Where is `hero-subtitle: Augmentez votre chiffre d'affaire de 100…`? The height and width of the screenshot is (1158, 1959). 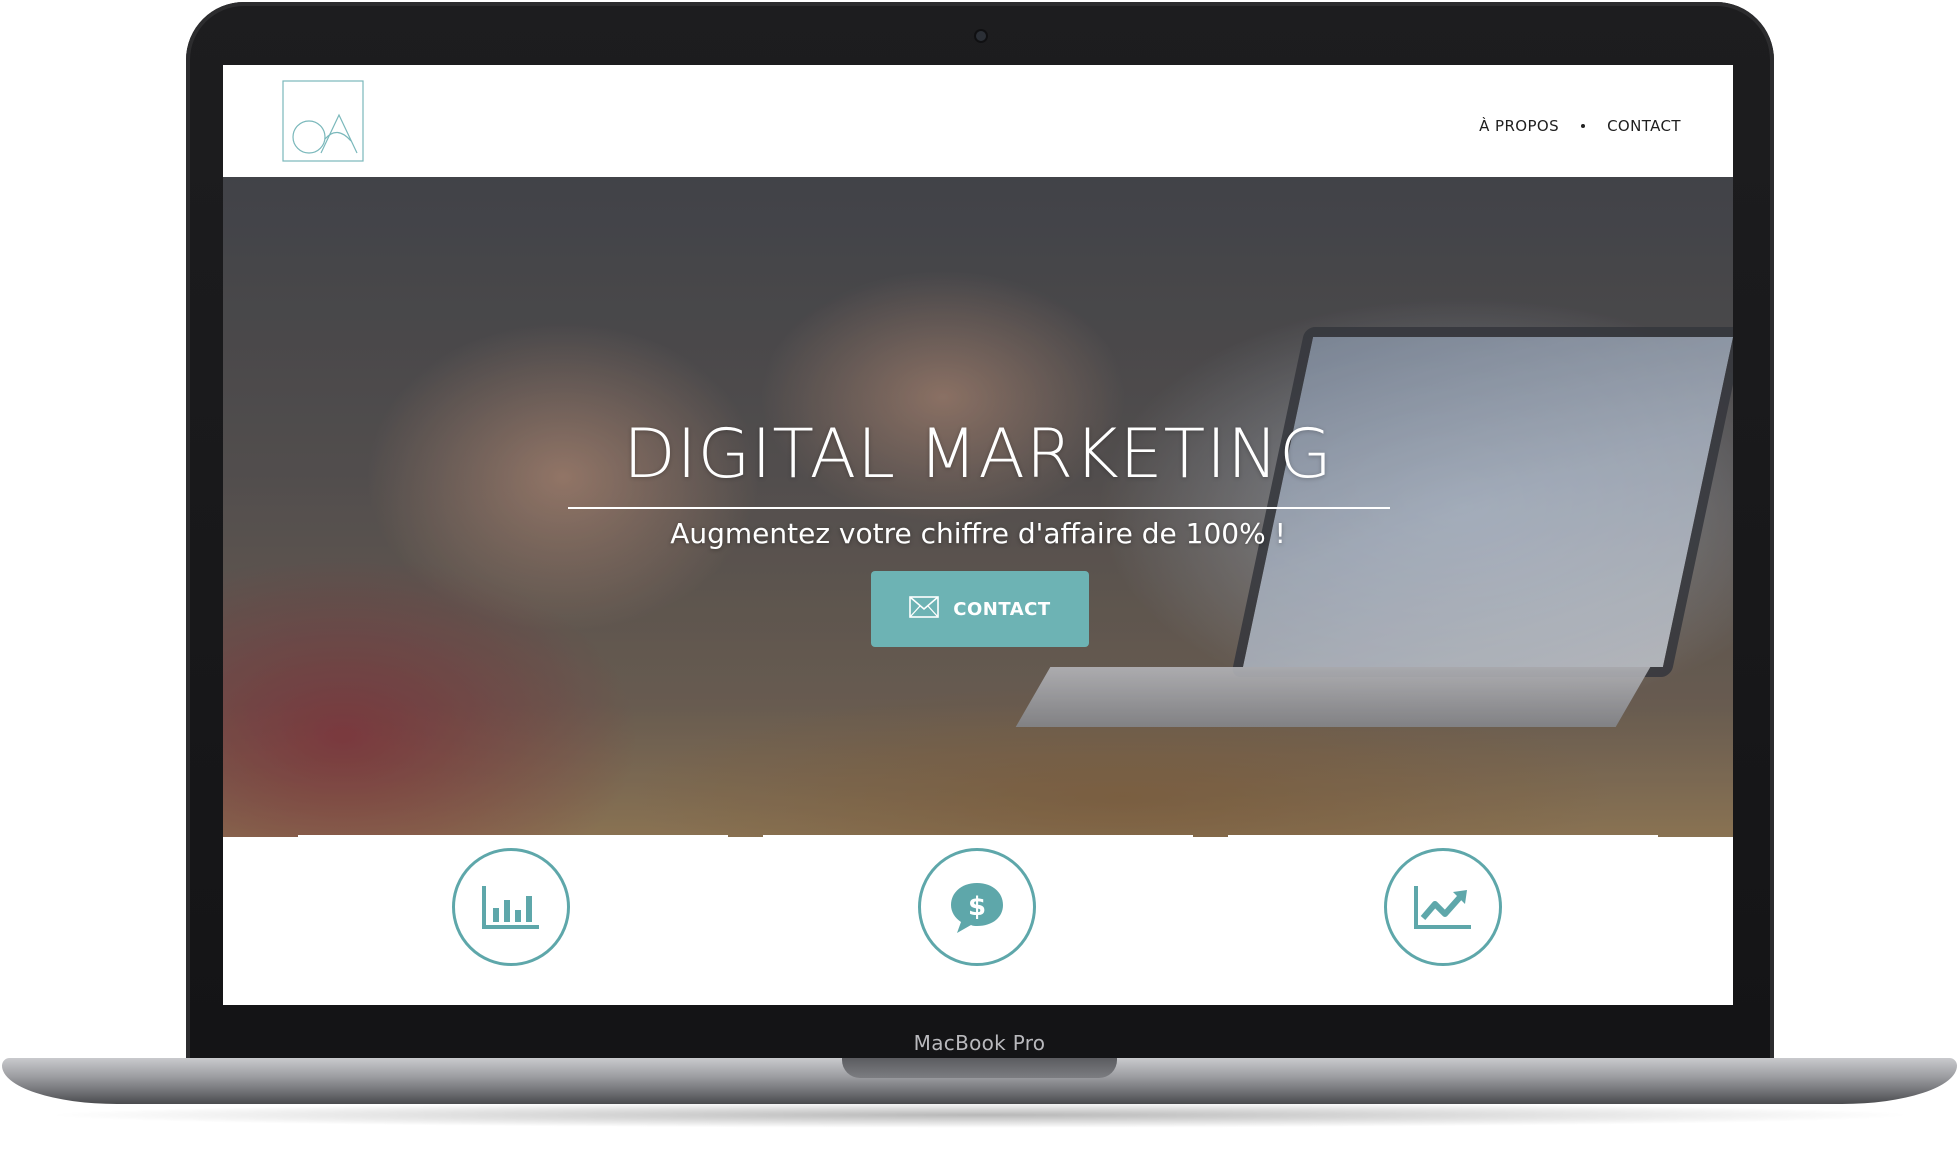 hero-subtitle: Augmentez votre chiffre d'affaire de 100… is located at coordinates (978, 533).